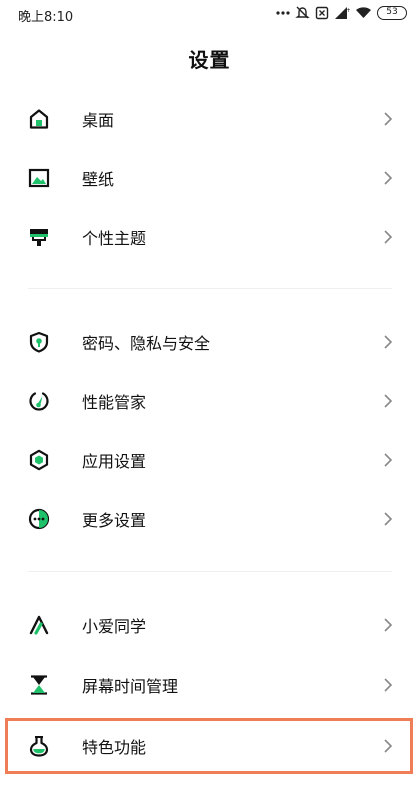  I want to click on settings-item-label: 特色功能, so click(114, 747).